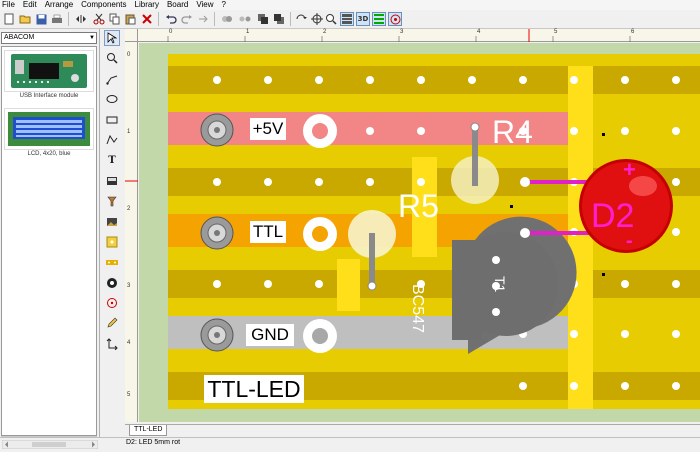  What do you see at coordinates (148, 430) in the screenshot?
I see `tab-ttl-led: TTL-LED` at bounding box center [148, 430].